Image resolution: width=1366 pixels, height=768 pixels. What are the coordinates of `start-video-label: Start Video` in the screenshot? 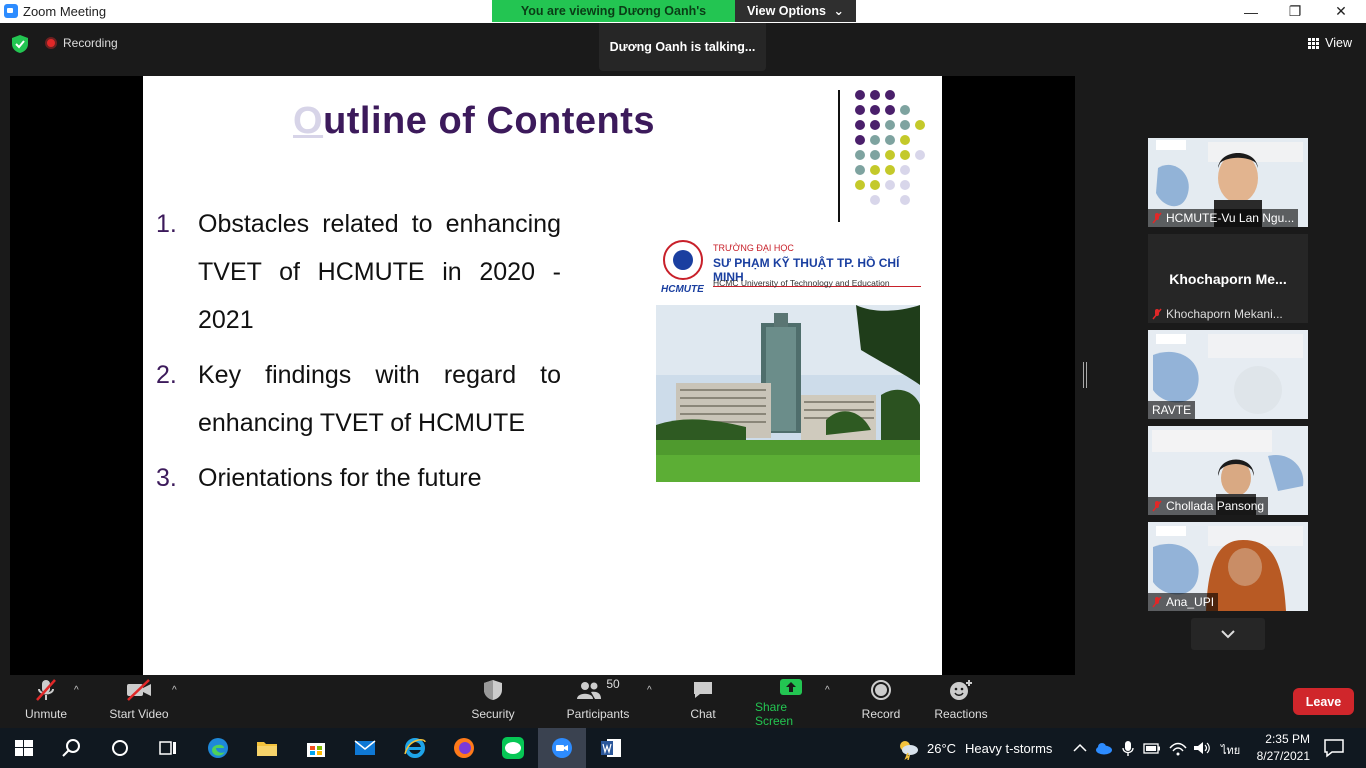 It's located at (139, 714).